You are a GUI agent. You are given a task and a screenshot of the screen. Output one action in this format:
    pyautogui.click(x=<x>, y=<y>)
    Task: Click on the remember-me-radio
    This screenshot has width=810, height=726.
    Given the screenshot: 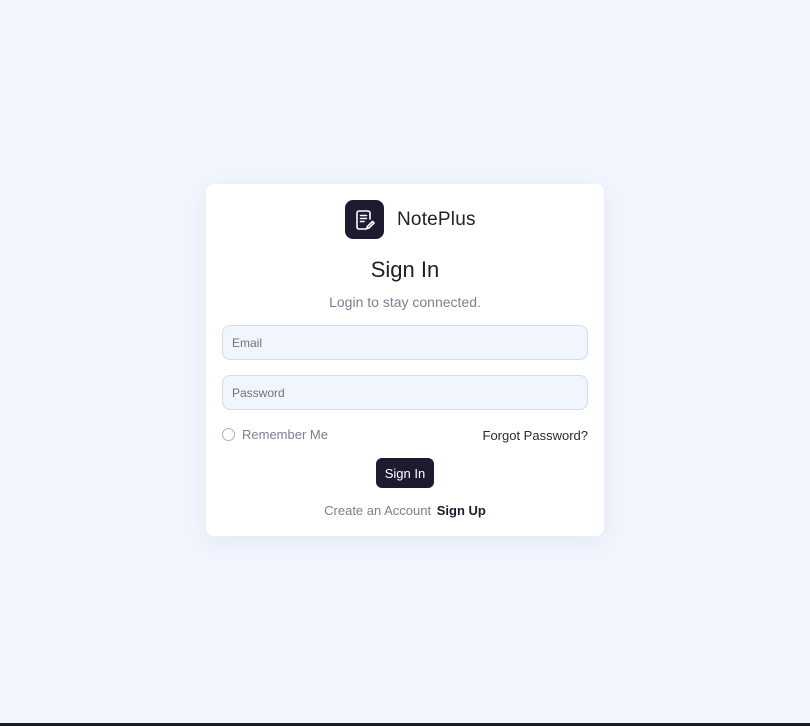 What is the action you would take?
    pyautogui.click(x=228, y=434)
    